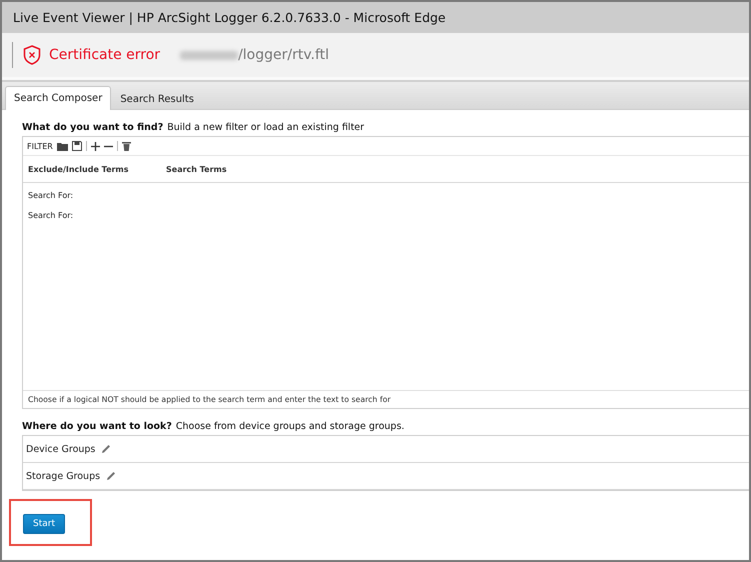  What do you see at coordinates (229, 17) in the screenshot?
I see `window-title: Live Event Viewer | HP ArcSight Logger 6.2.0.7633.0 - Microsoft Edge` at bounding box center [229, 17].